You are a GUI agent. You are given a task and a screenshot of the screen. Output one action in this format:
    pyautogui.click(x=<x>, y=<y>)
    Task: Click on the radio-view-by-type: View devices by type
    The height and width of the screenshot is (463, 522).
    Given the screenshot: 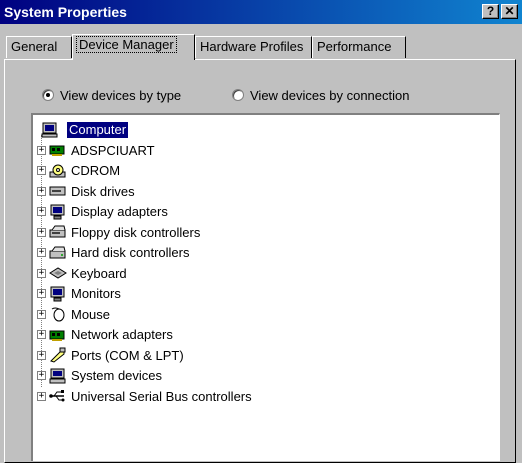 What is the action you would take?
    pyautogui.click(x=111, y=95)
    